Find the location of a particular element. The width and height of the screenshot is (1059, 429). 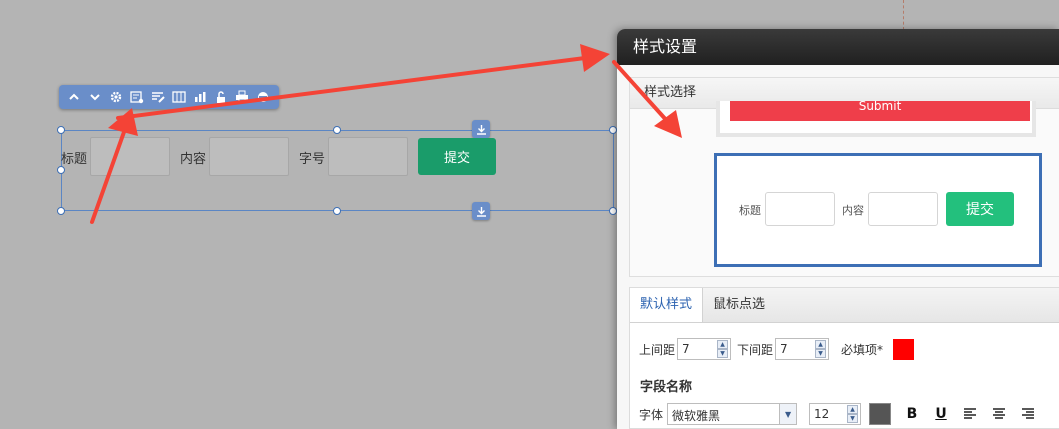

align-left-icon is located at coordinates (970, 414).